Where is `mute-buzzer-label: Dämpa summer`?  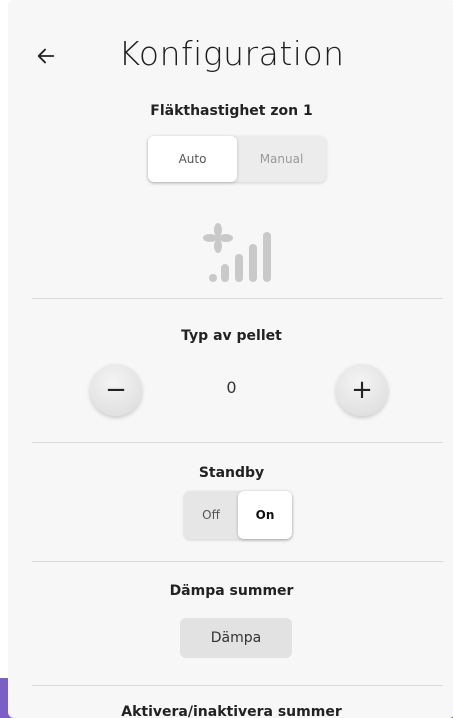 mute-buzzer-label: Dämpa summer is located at coordinates (231, 591).